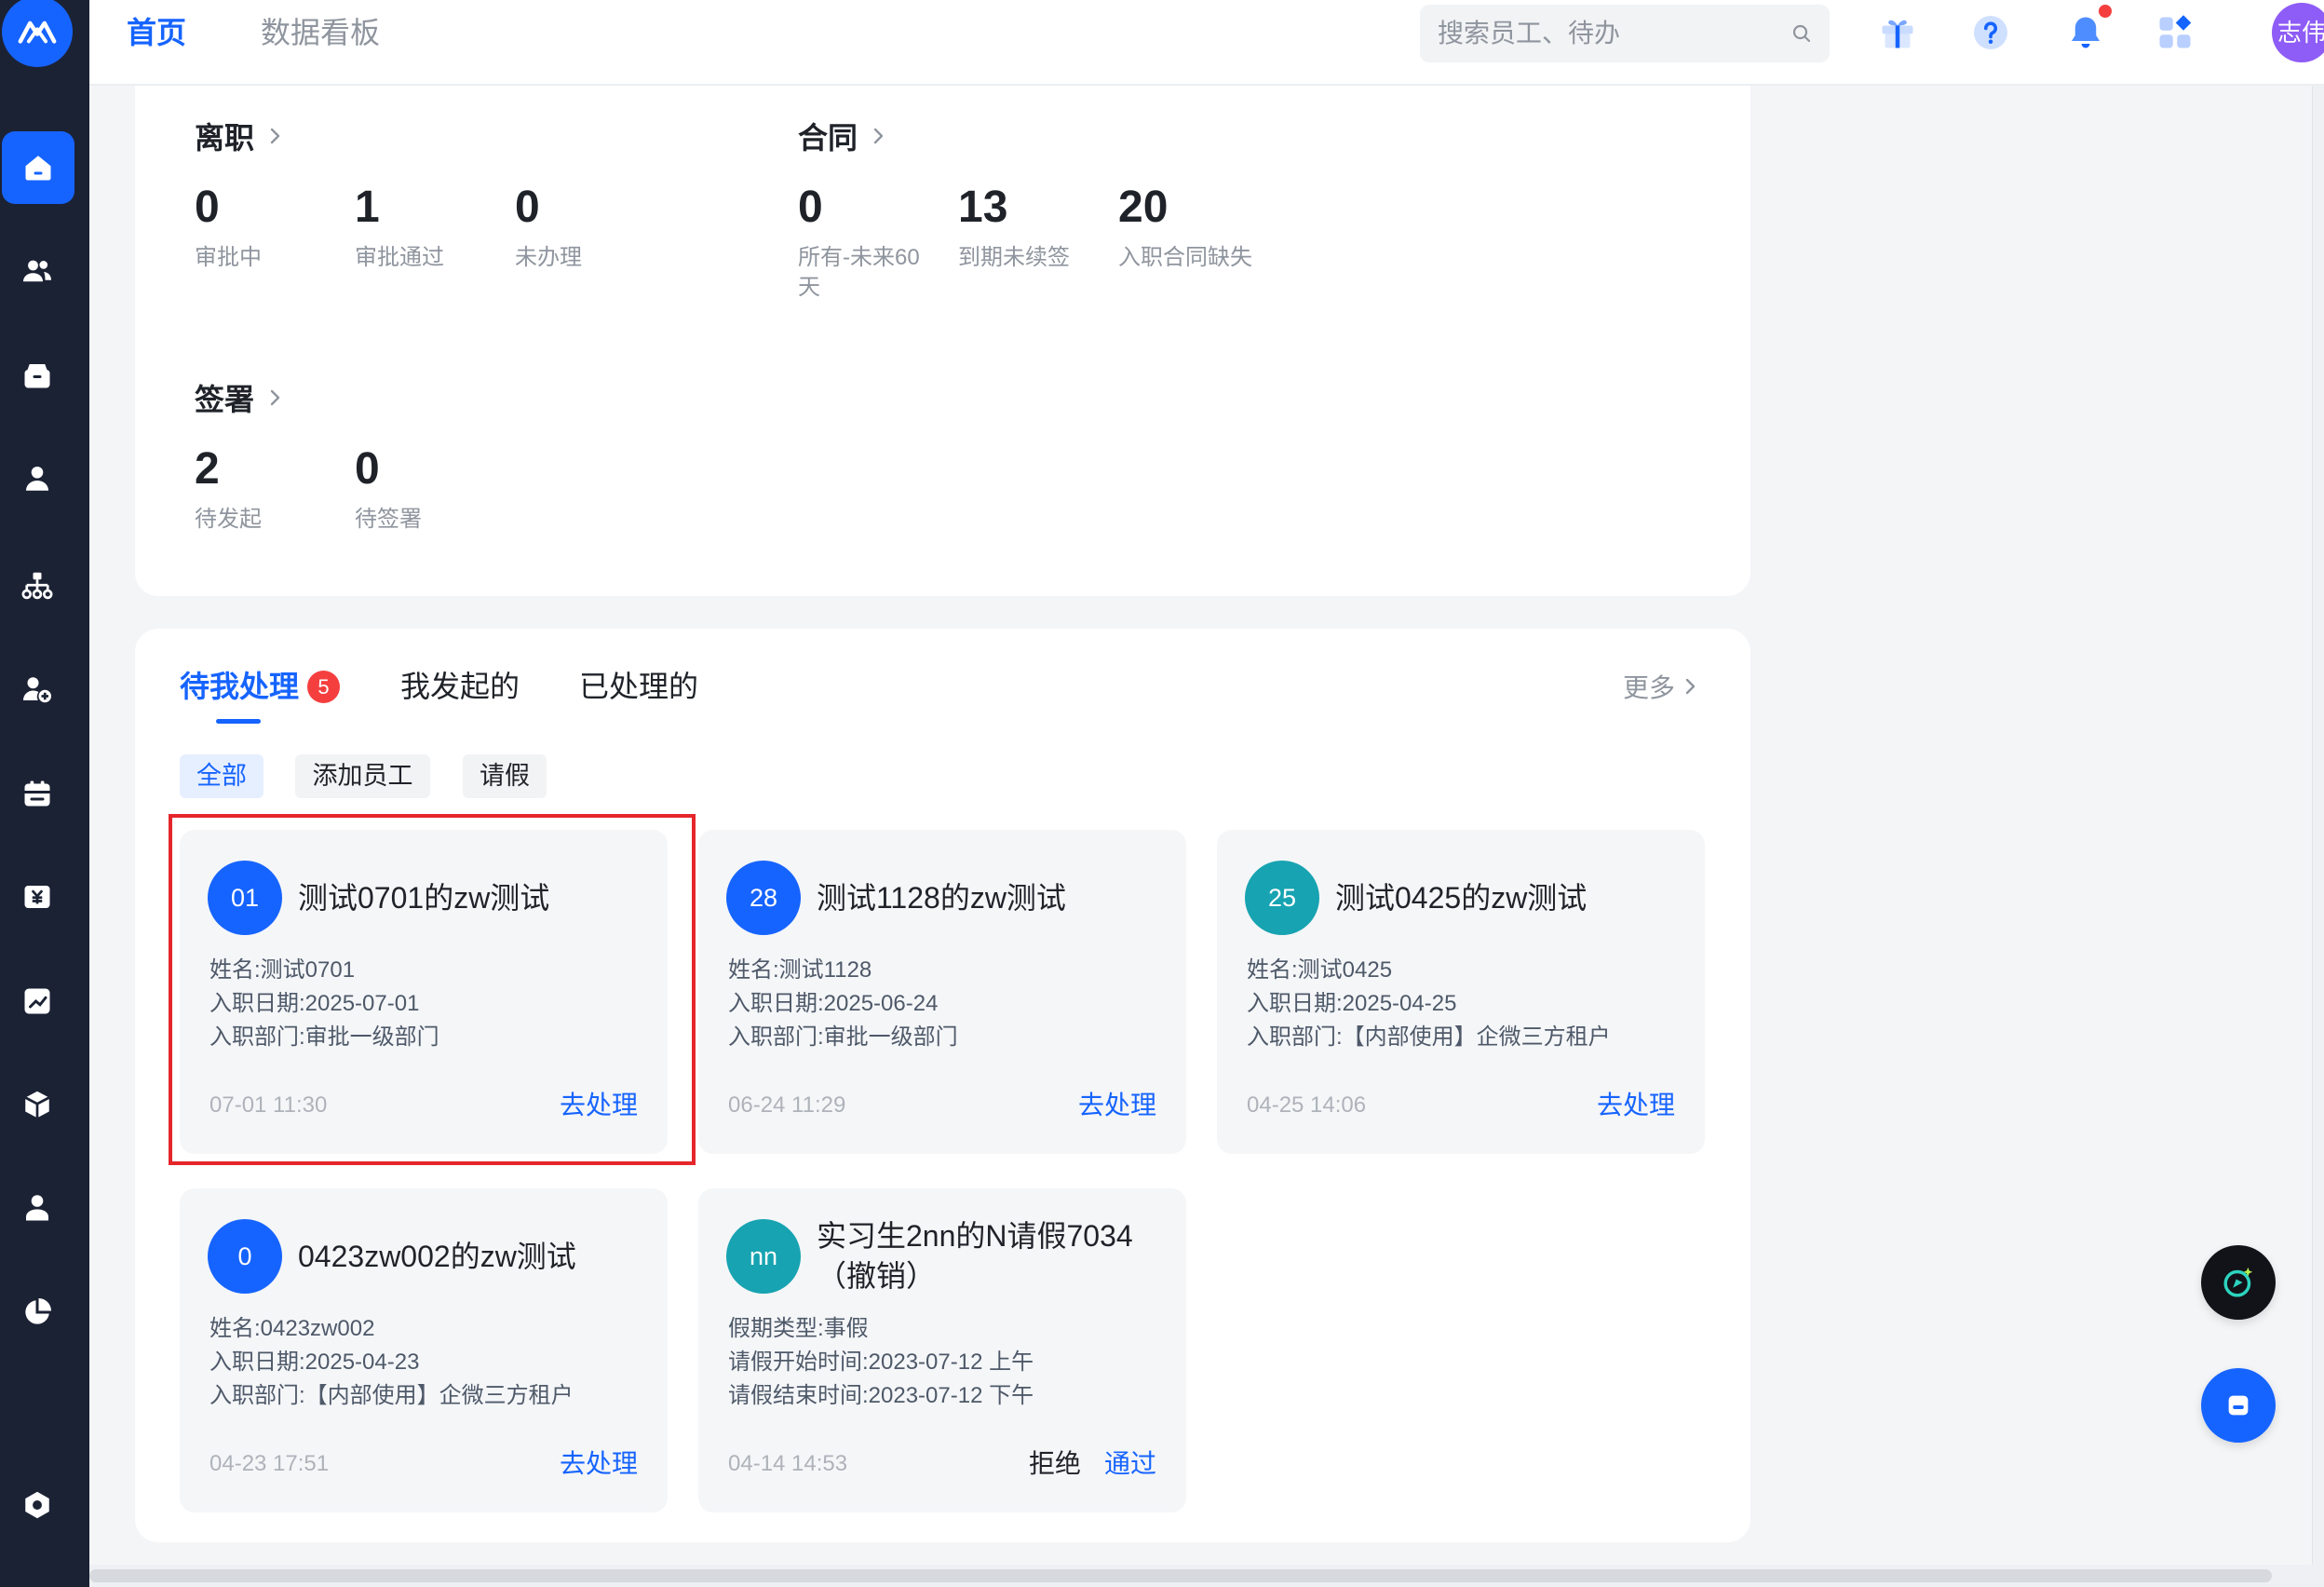 Image resolution: width=2324 pixels, height=1587 pixels. Describe the element at coordinates (505, 776) in the screenshot. I see `filter-chip-leave: 请假` at that location.